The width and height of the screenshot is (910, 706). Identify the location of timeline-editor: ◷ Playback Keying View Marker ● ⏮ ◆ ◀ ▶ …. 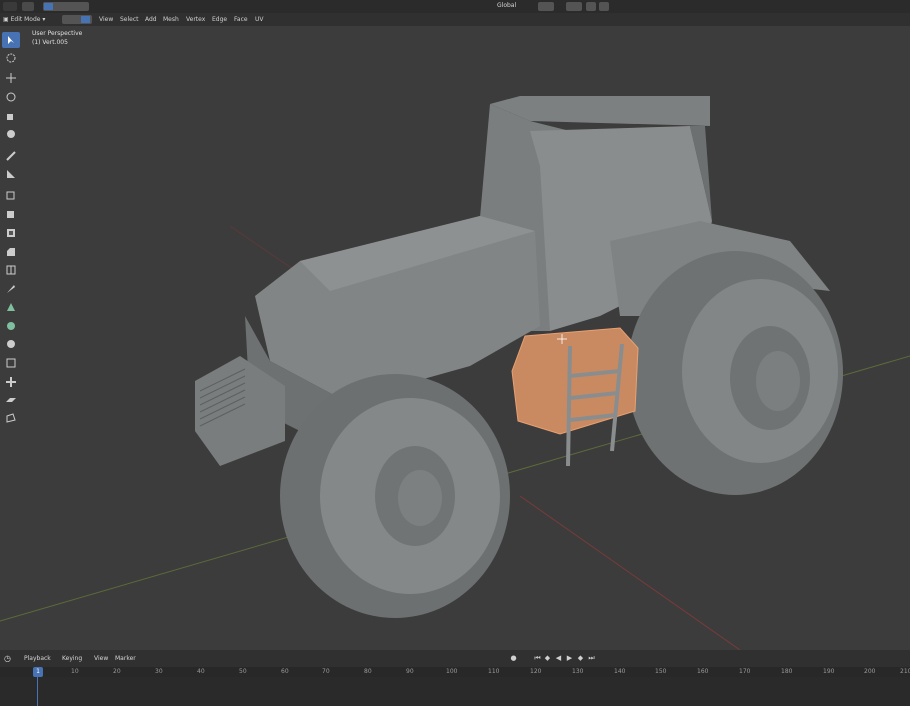
(455, 678).